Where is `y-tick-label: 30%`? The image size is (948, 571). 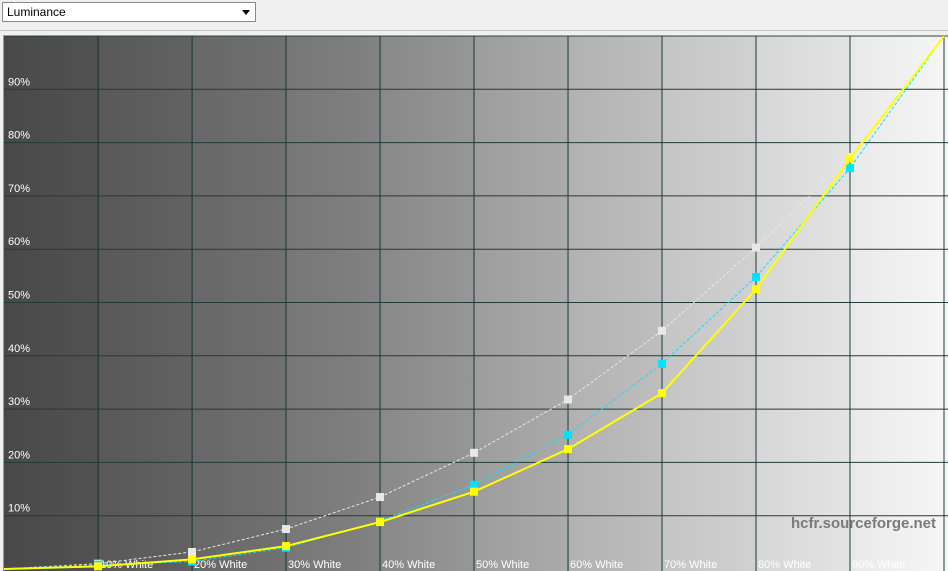
y-tick-label: 30% is located at coordinates (19, 402).